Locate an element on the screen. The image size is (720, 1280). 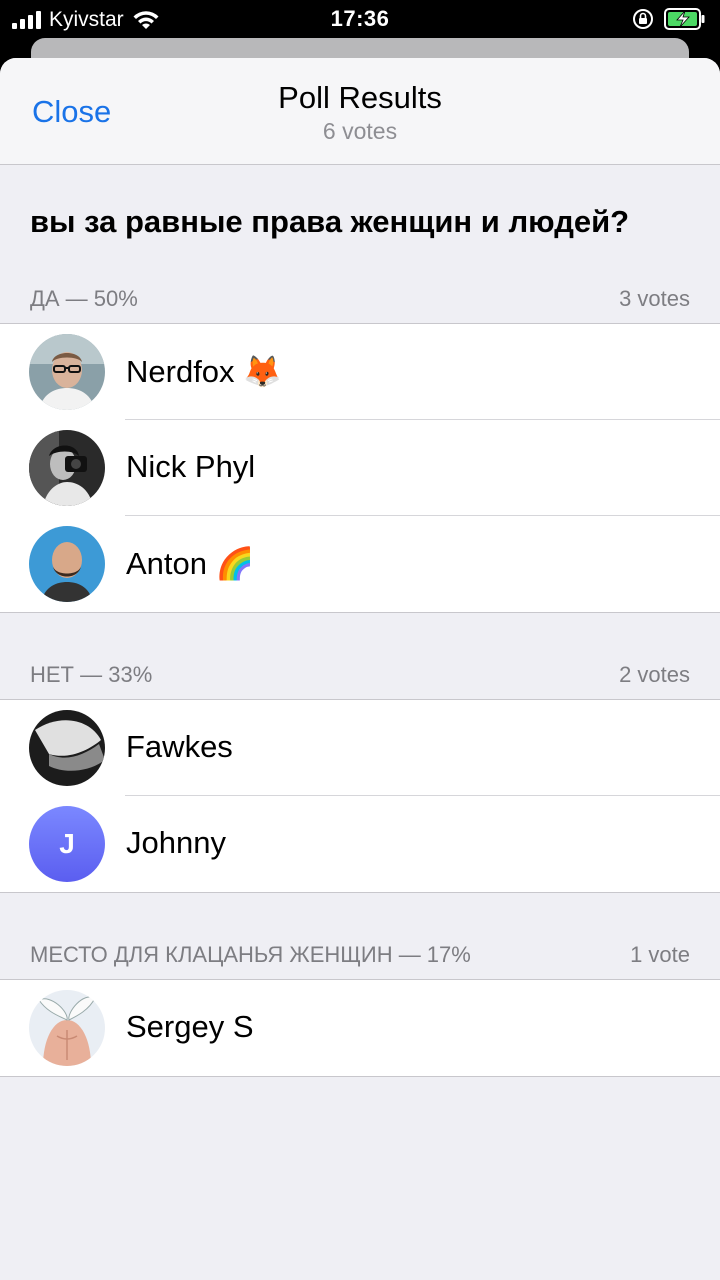
avatar: J is located at coordinates (67, 844).